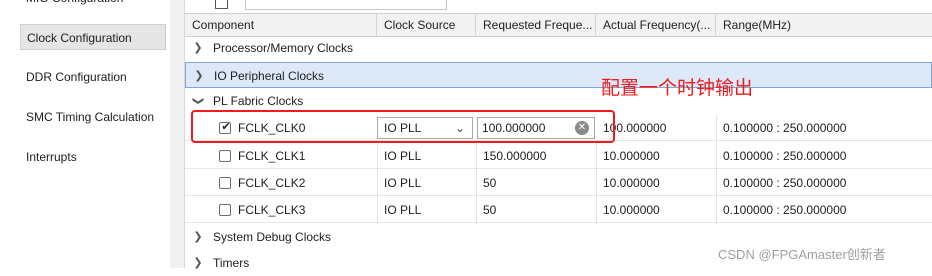 The height and width of the screenshot is (276, 932). What do you see at coordinates (269, 76) in the screenshot?
I see `group-label: IO Peripheral Clocks` at bounding box center [269, 76].